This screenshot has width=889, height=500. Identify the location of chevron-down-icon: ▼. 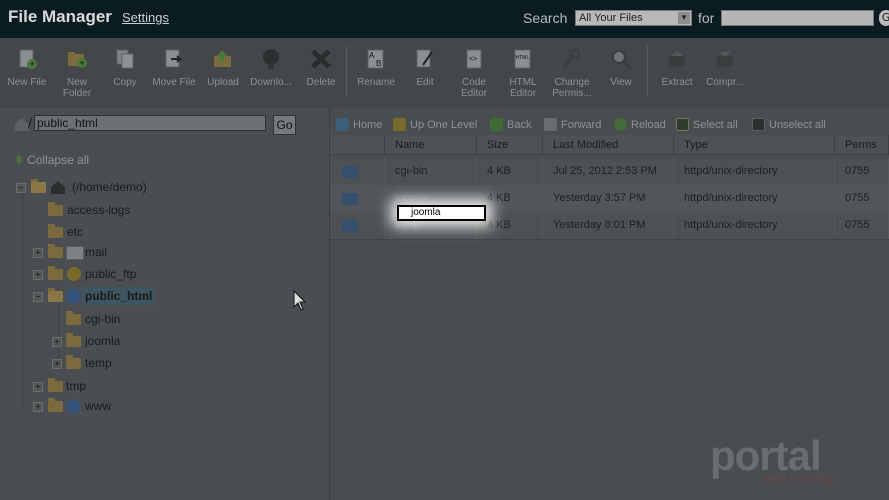
(684, 18).